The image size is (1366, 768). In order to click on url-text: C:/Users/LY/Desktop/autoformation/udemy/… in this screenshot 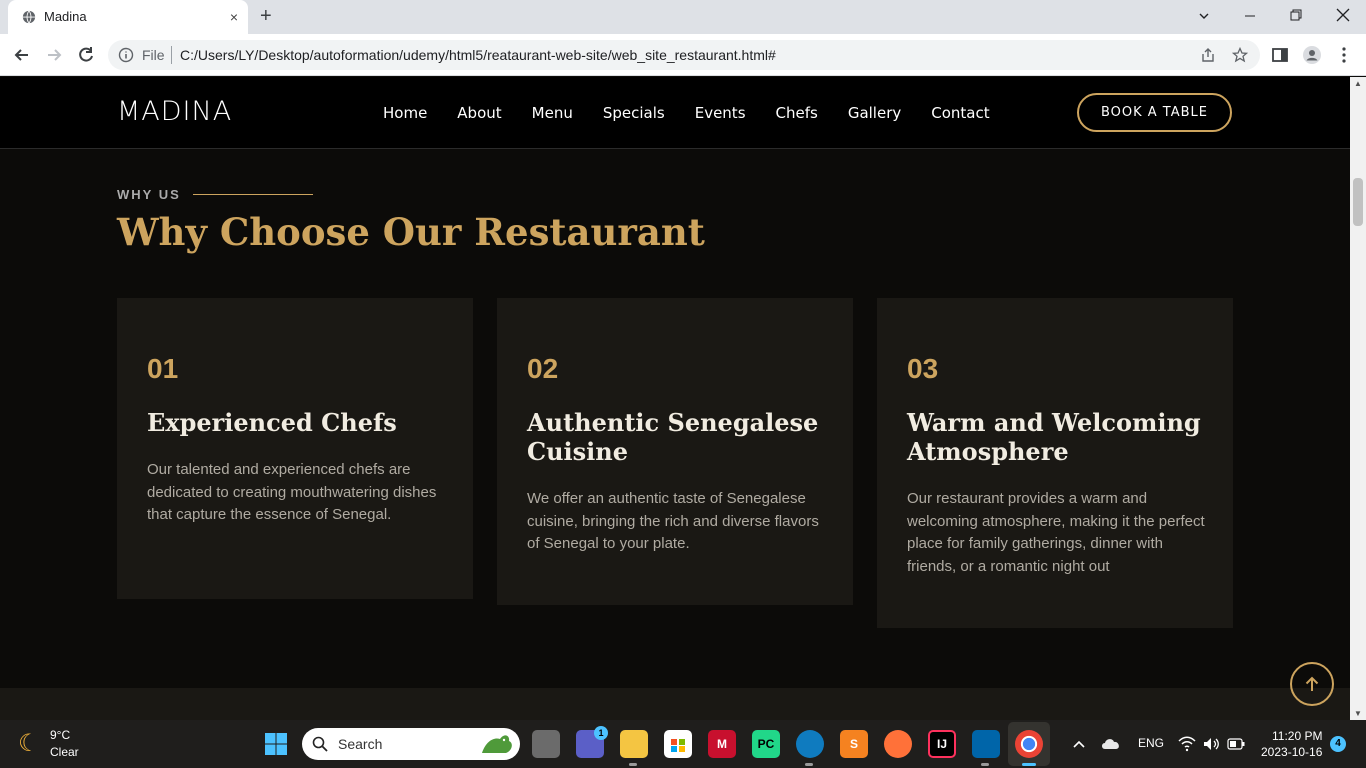, I will do `click(478, 55)`.